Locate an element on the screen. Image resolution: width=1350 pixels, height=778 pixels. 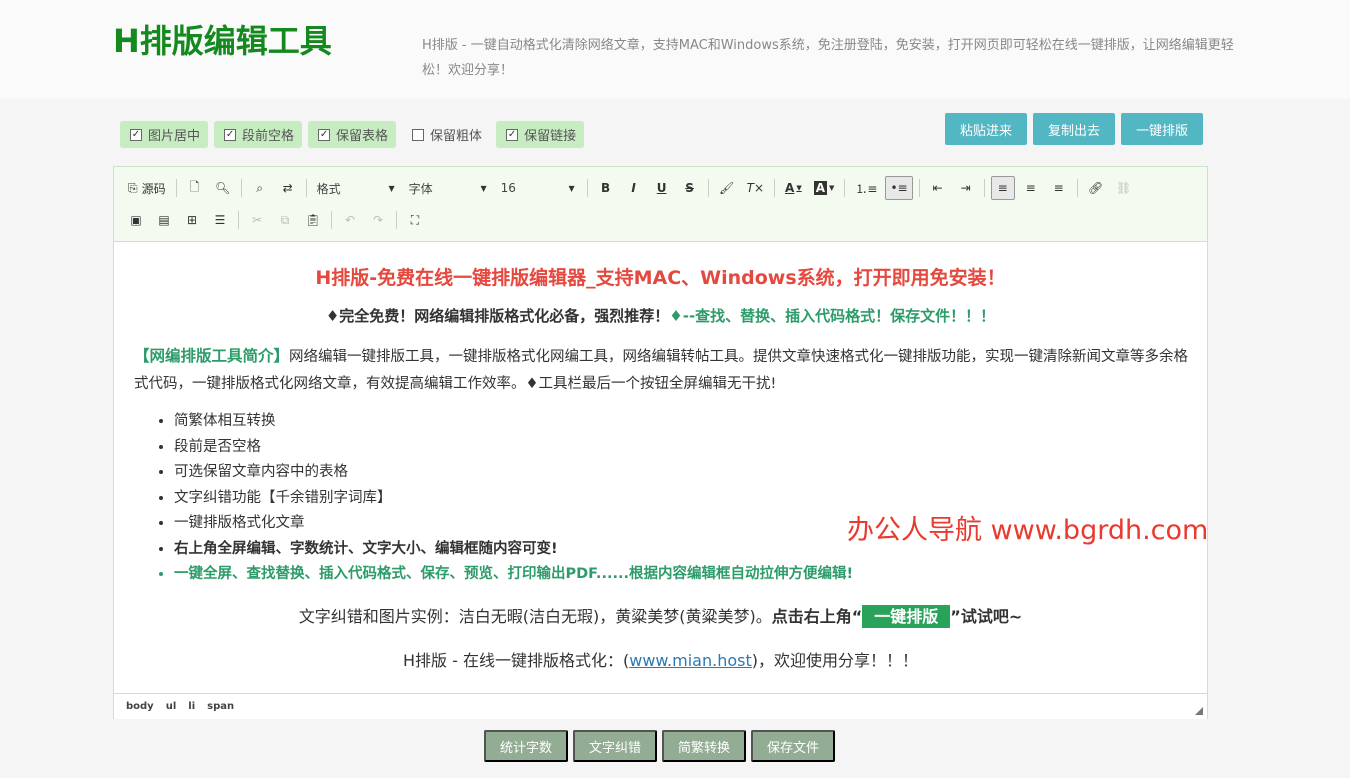
option-keep-bold: 保留粗体 is located at coordinates (446, 134).